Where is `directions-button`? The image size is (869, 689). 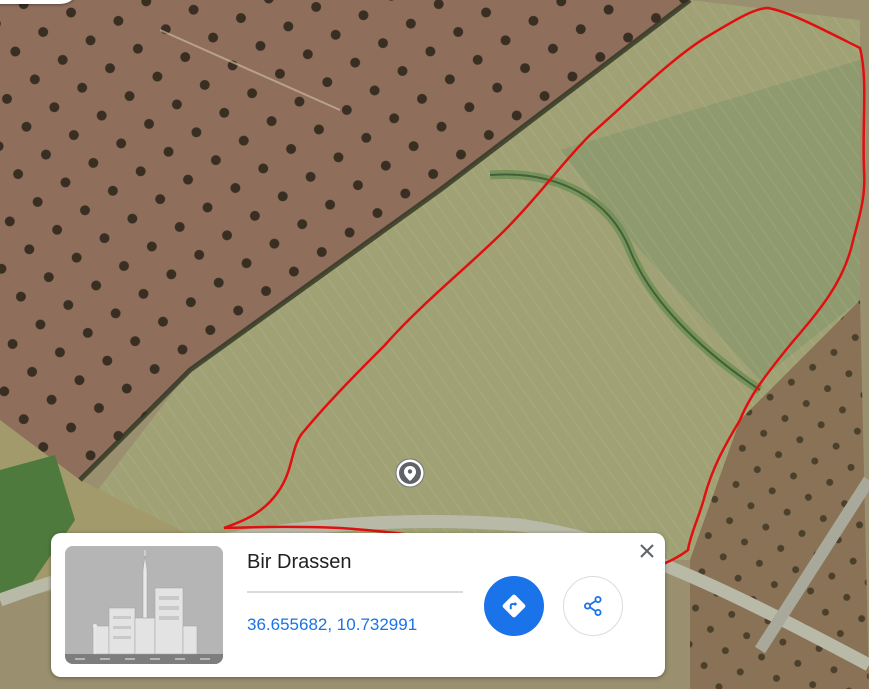
directions-button is located at coordinates (514, 606).